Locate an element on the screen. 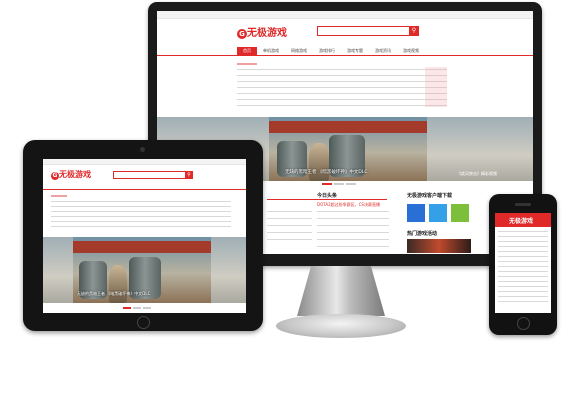 This screenshot has width=583, height=405. tablet-hero-banner: 无缺的黑暗王者 《暗黑破坏神》中文DLC is located at coordinates (142, 270).